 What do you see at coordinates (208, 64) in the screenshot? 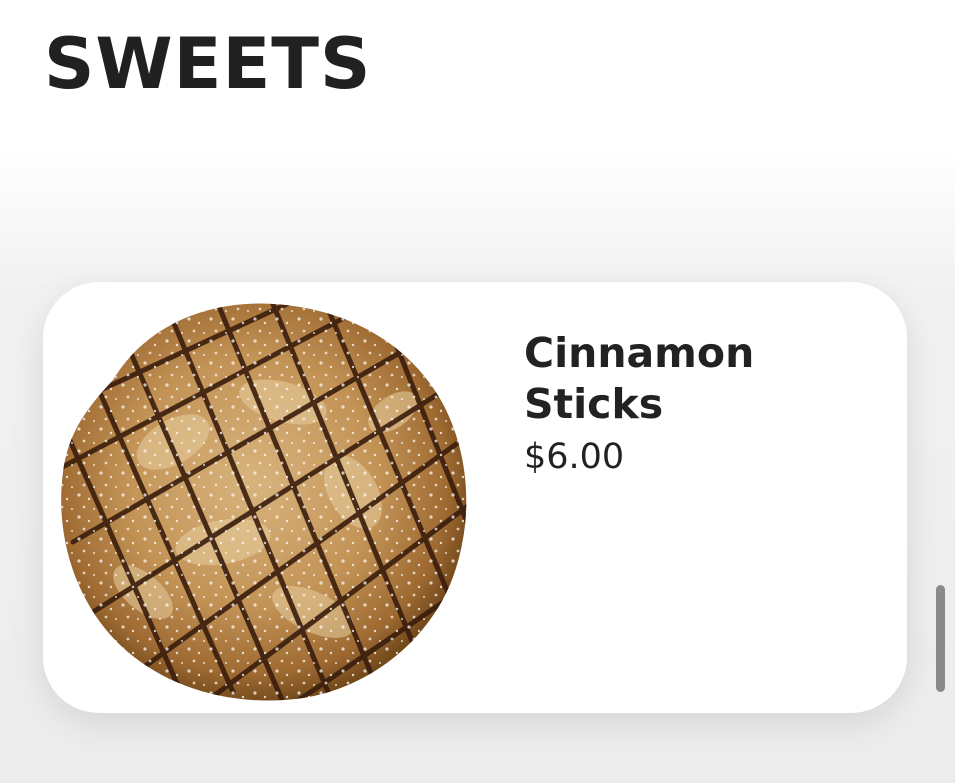
I see `section-title: SWEETS` at bounding box center [208, 64].